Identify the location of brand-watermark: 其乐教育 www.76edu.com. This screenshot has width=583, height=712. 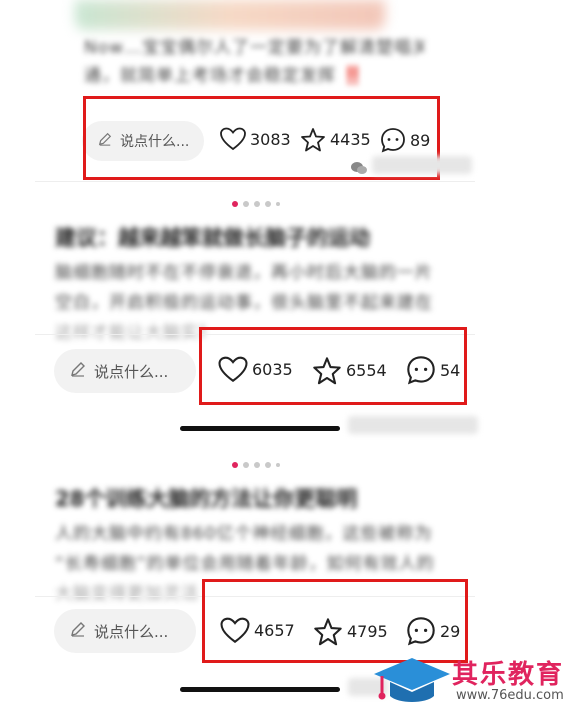
(477, 680).